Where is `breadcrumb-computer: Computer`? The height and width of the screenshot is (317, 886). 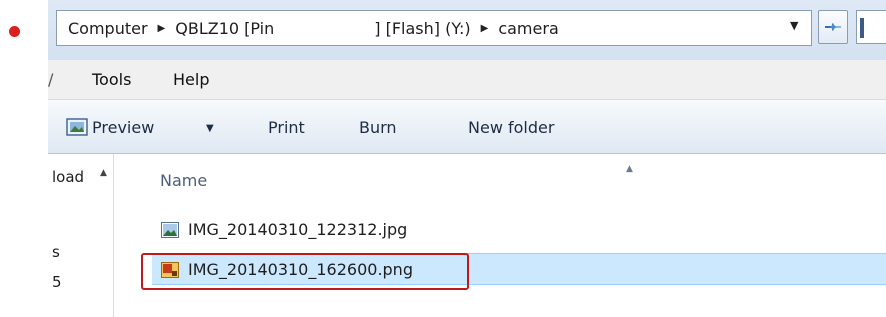
breadcrumb-computer: Computer is located at coordinates (108, 28).